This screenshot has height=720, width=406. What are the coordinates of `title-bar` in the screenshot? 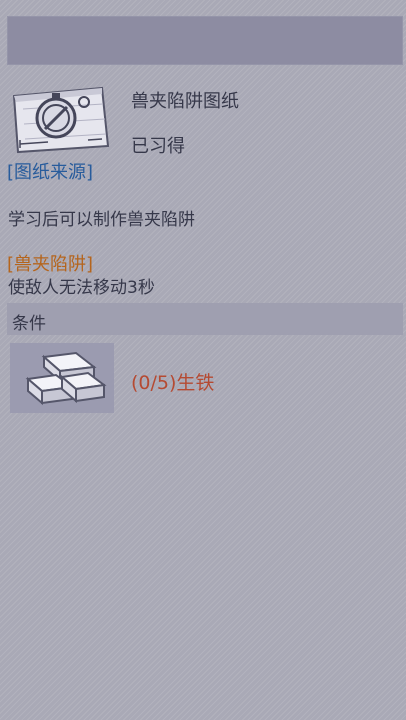 It's located at (205, 40).